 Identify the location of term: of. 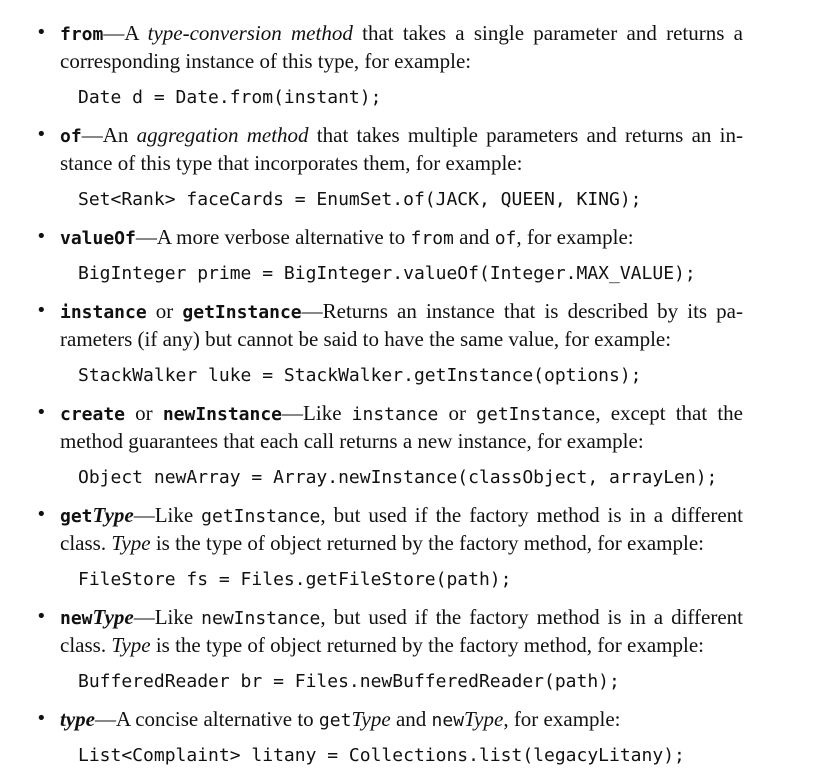
(71, 136).